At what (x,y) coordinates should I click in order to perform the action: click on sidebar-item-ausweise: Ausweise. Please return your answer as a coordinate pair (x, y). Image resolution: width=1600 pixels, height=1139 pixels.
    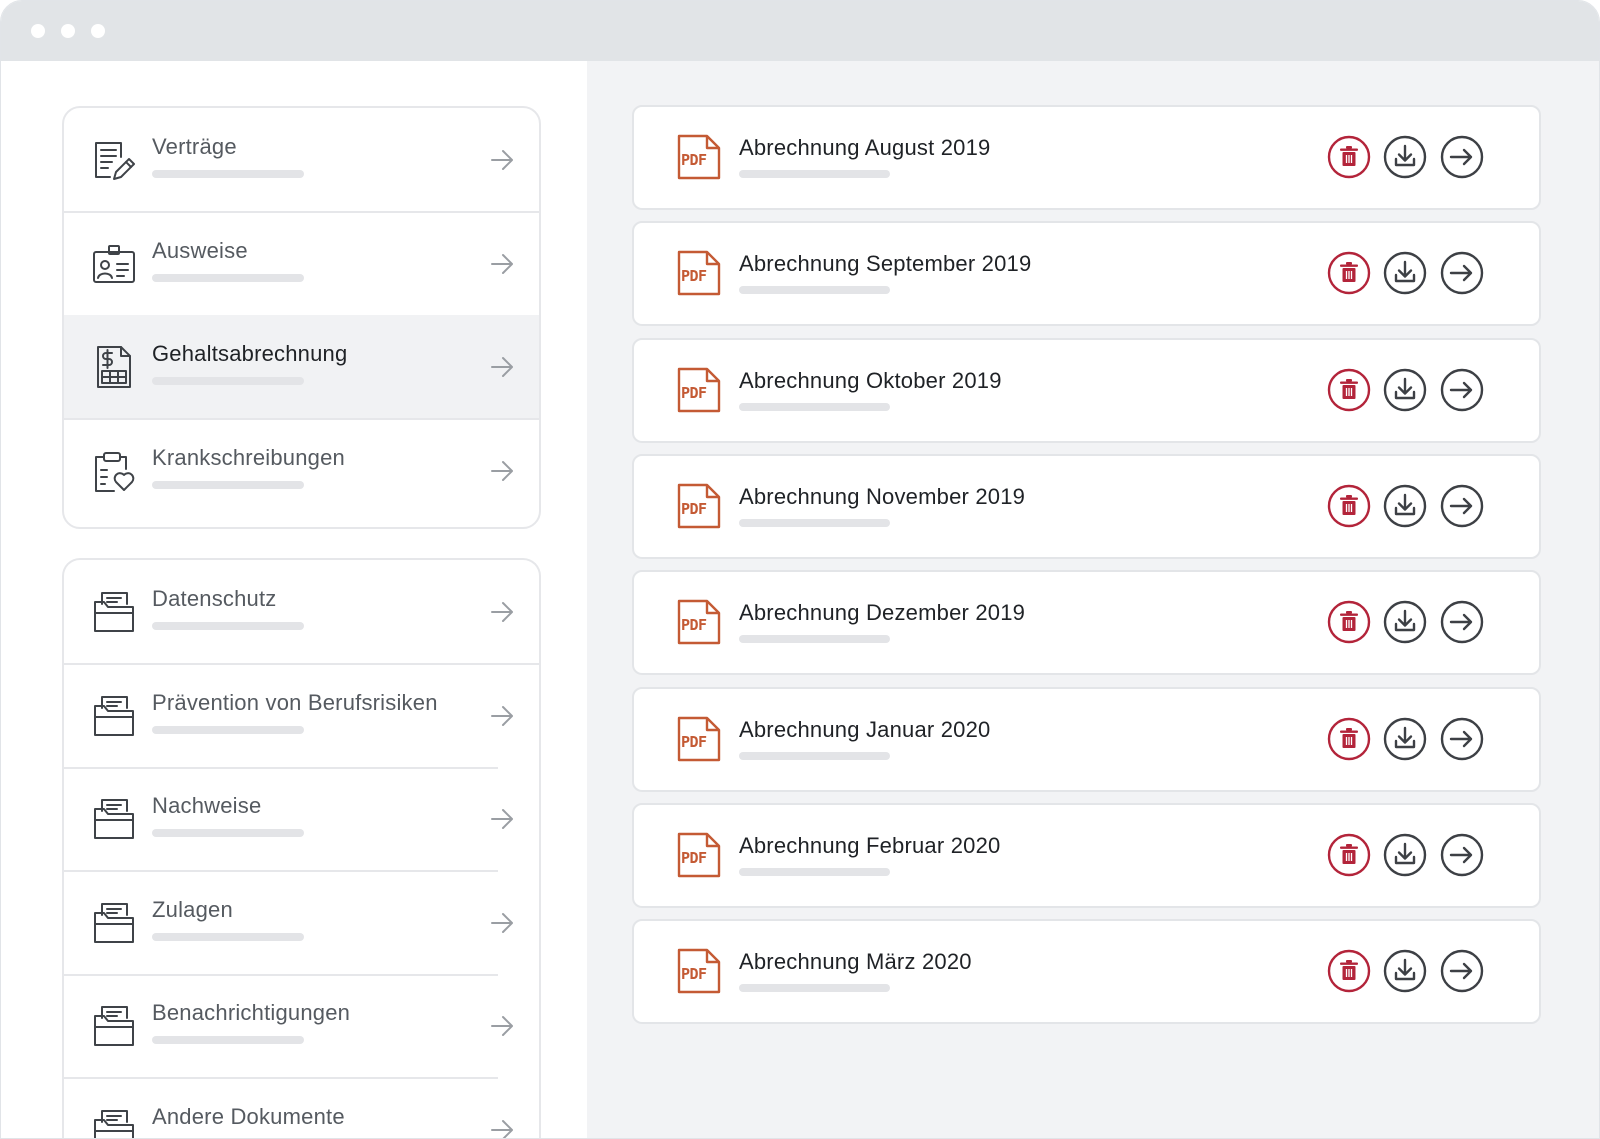
    Looking at the image, I should click on (301, 264).